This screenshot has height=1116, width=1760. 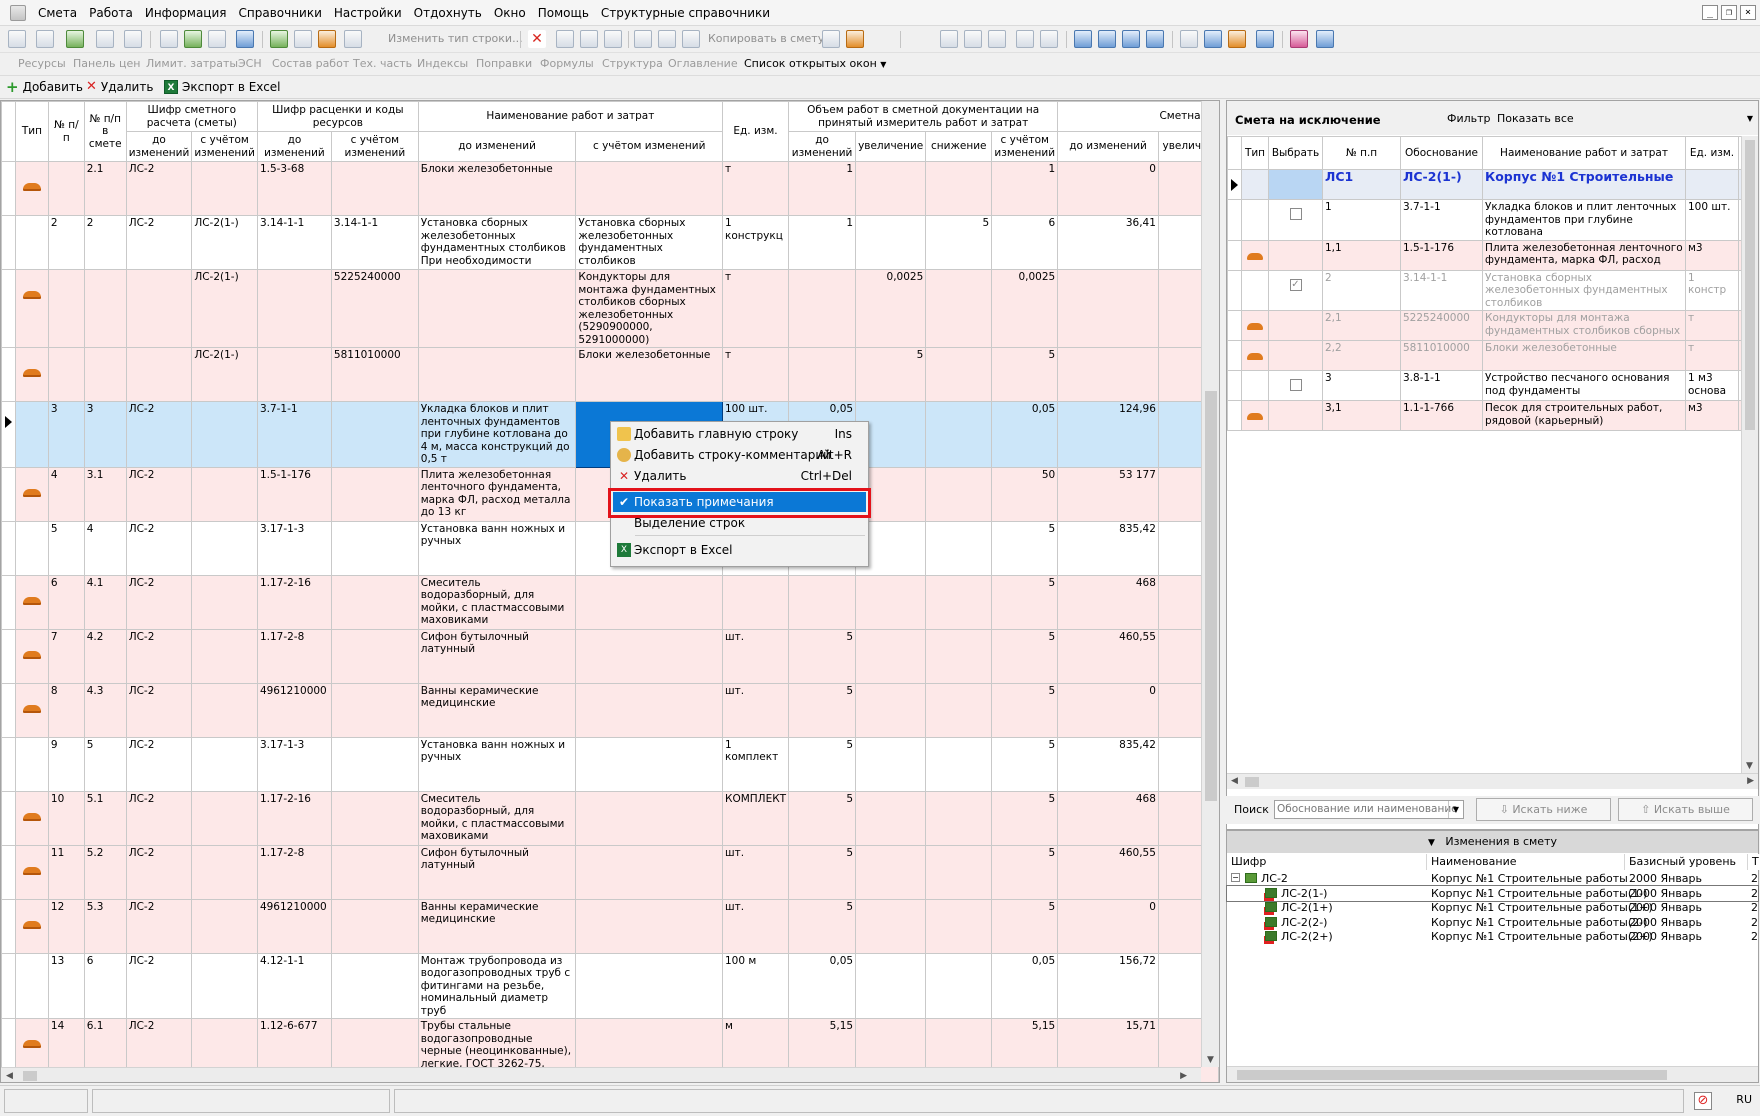 What do you see at coordinates (1295, 284) in the screenshot?
I see `choose-checkbox-checked: ✓` at bounding box center [1295, 284].